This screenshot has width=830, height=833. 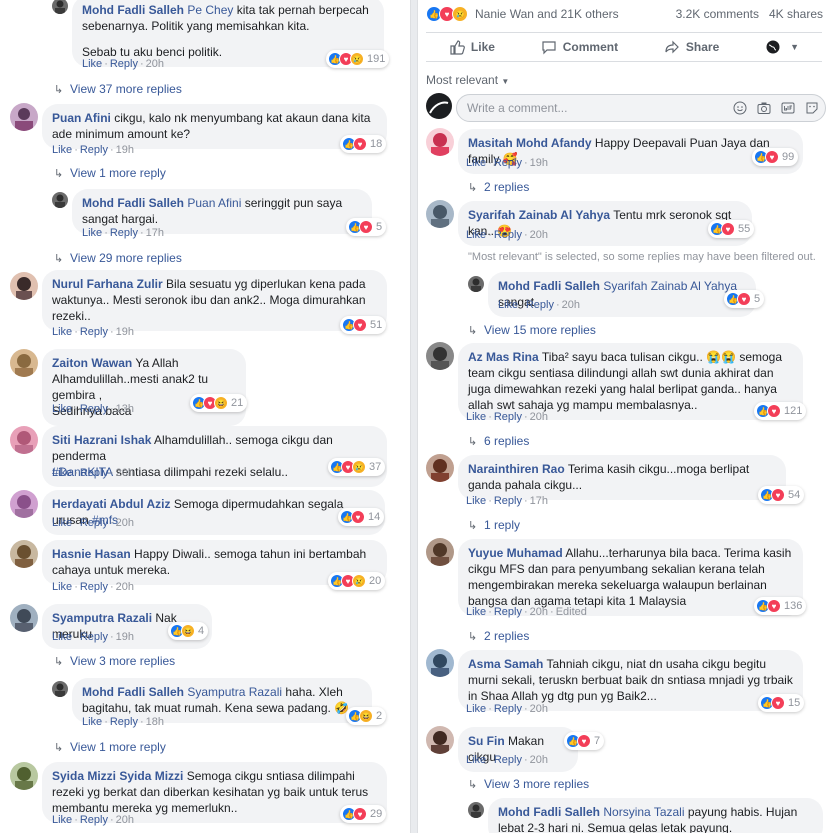 I want to click on comment-input, so click(x=582, y=108).